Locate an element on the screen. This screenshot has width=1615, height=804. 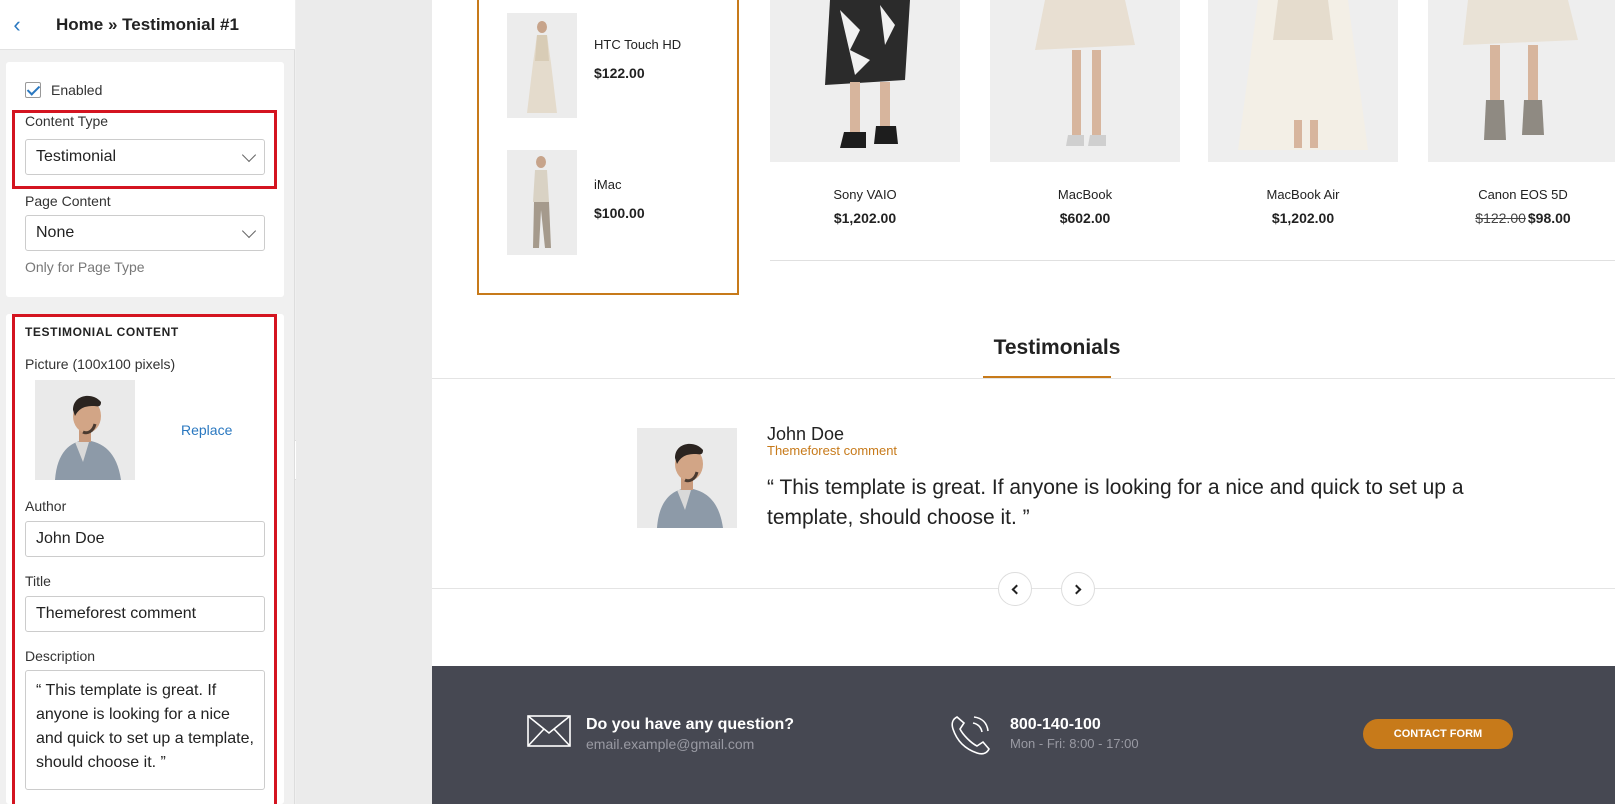
page-content-value: None is located at coordinates (55, 232).